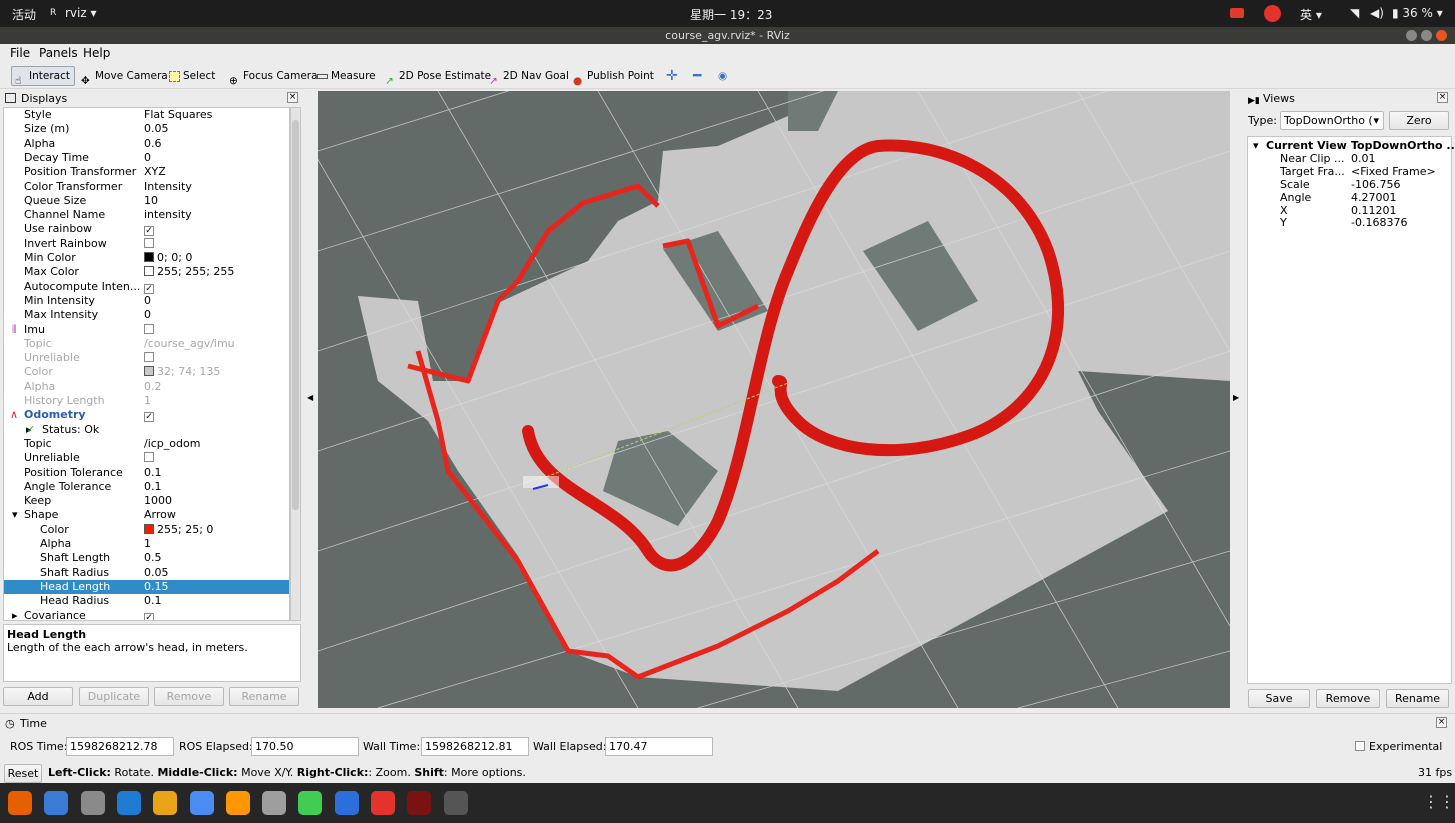  Describe the element at coordinates (120, 746) in the screenshot. I see `ros-time-field: 1598268212.78` at that location.